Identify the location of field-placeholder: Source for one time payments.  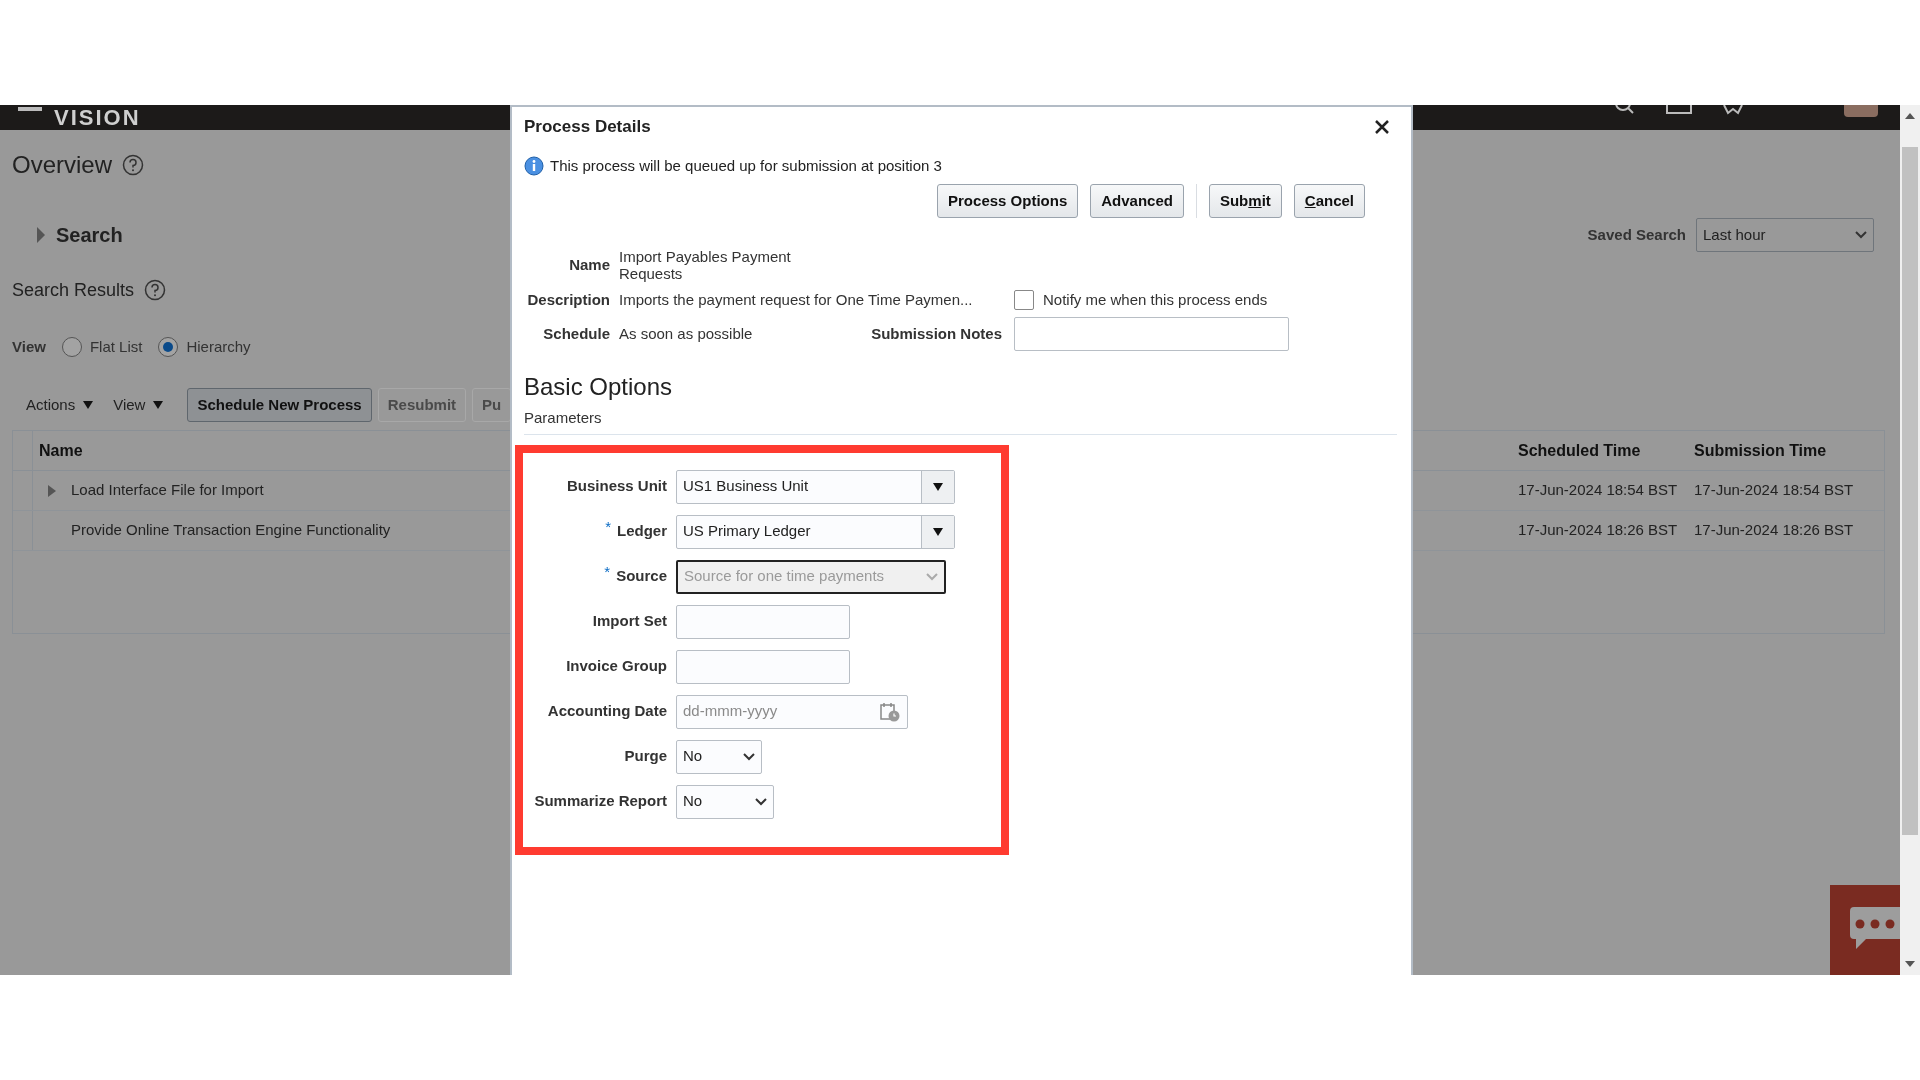
(784, 576).